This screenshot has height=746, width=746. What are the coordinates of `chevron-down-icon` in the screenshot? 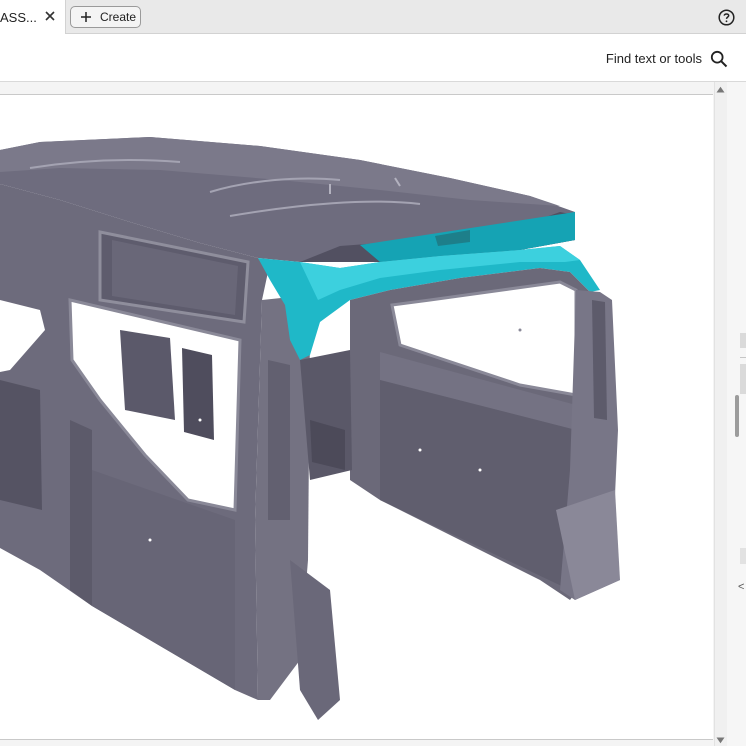 It's located at (720, 740).